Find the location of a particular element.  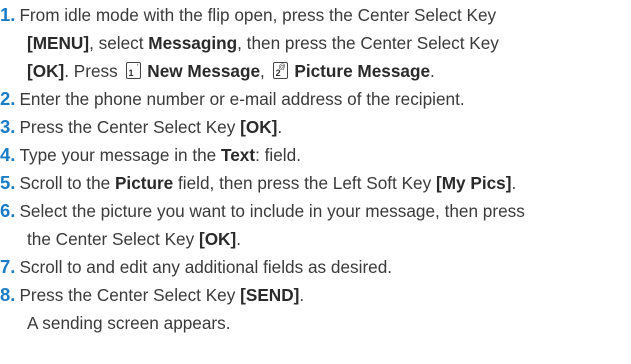

new-message-label: New Message is located at coordinates (204, 71).